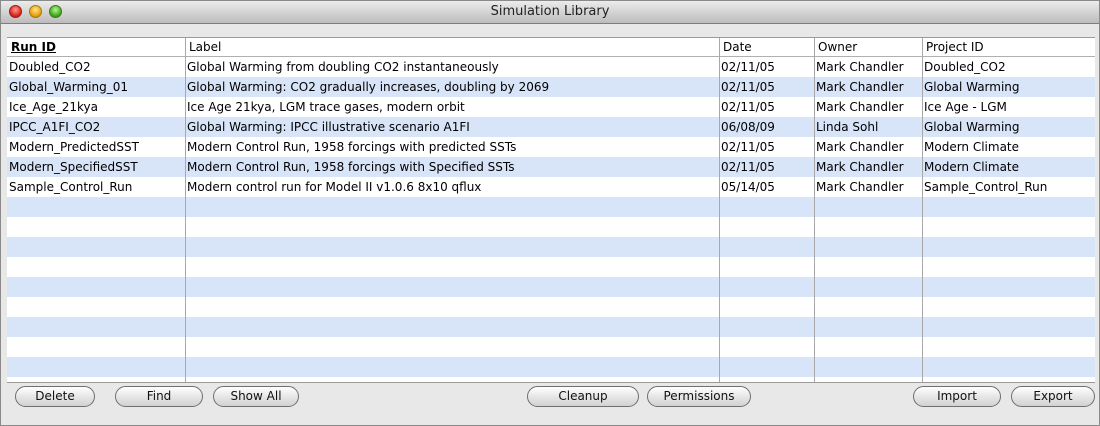  Describe the element at coordinates (71, 187) in the screenshot. I see `run-id-cell: Sample_Control_Run` at that location.